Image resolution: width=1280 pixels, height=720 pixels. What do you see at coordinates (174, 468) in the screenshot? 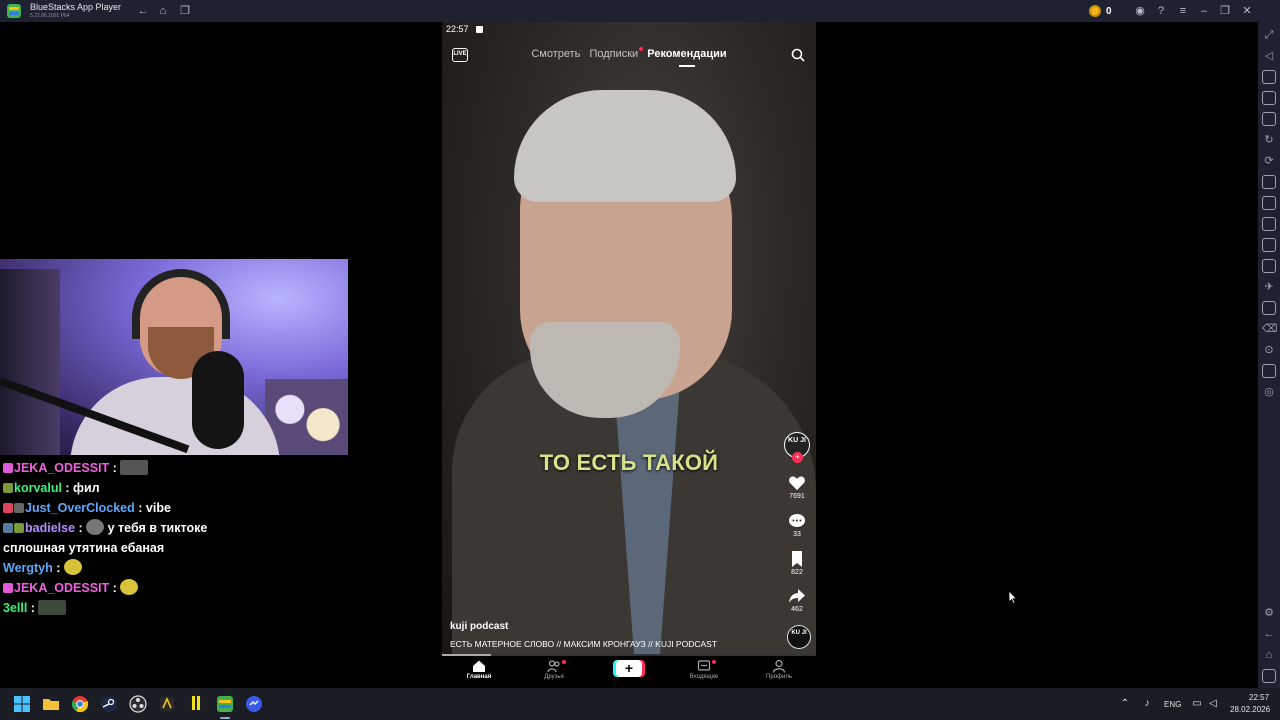
I see `chat-message: JEKA_ODESSIT :` at bounding box center [174, 468].